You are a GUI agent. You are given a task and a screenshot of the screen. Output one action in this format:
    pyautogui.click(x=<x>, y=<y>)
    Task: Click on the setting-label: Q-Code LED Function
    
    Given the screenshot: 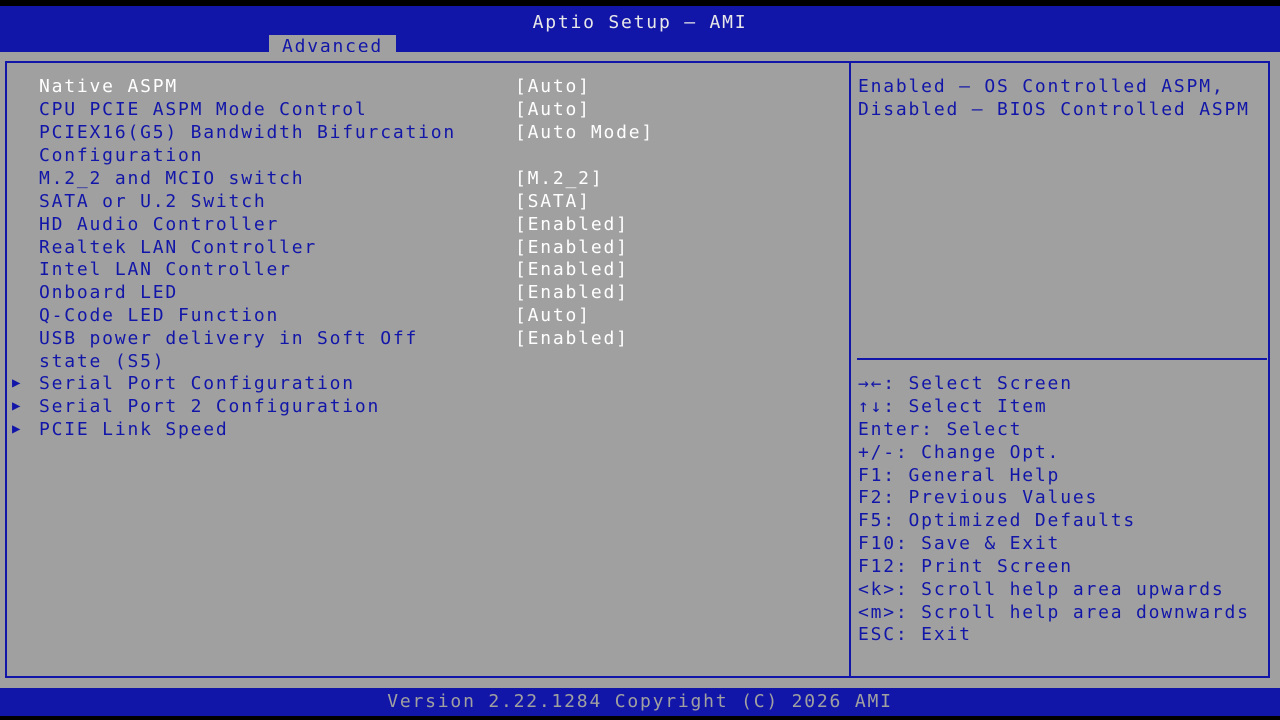 What is the action you would take?
    pyautogui.click(x=159, y=315)
    